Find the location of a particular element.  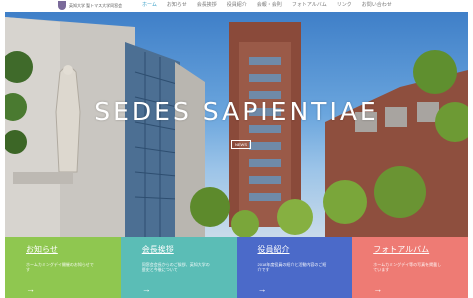

card-description: ホームカミングデイ等の写真を掲載しています is located at coordinates (407, 267).